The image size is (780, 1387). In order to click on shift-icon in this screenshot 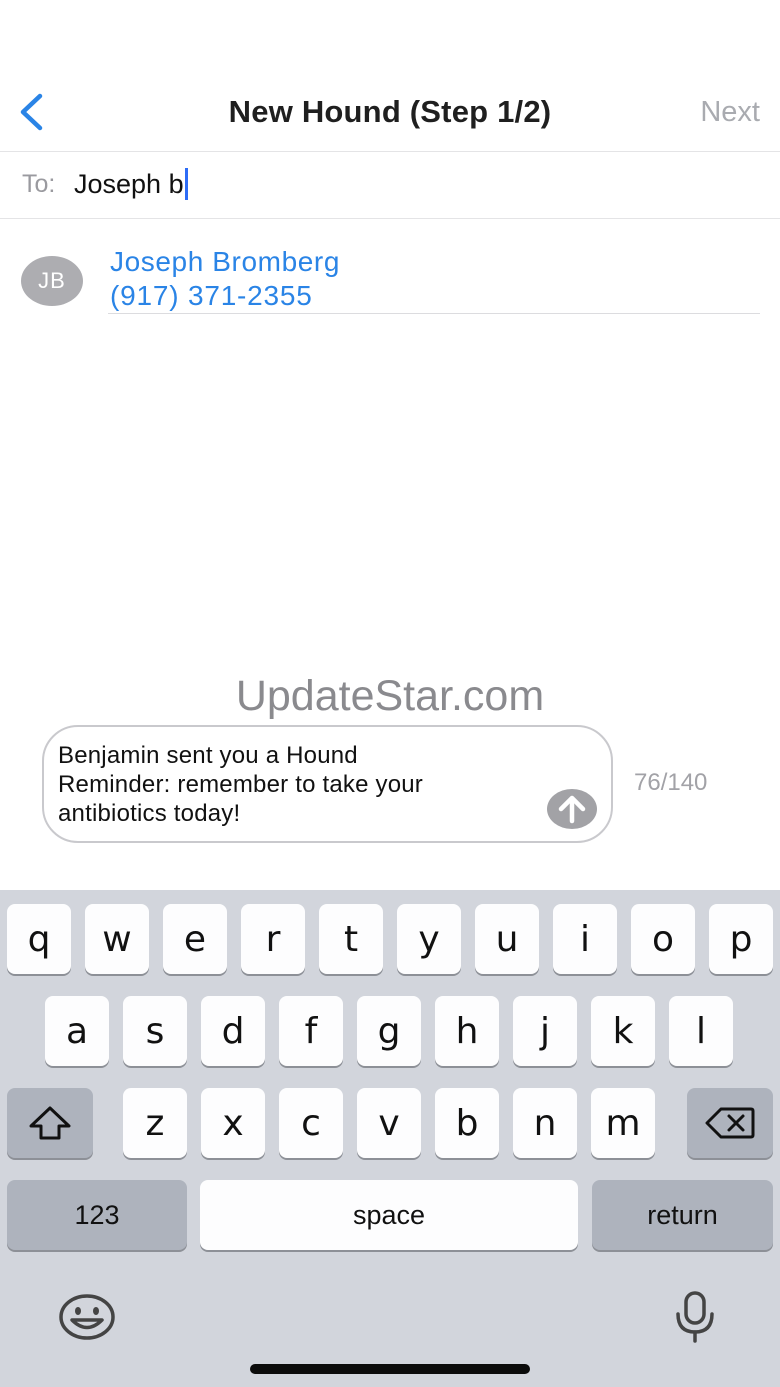, I will do `click(50, 1123)`.